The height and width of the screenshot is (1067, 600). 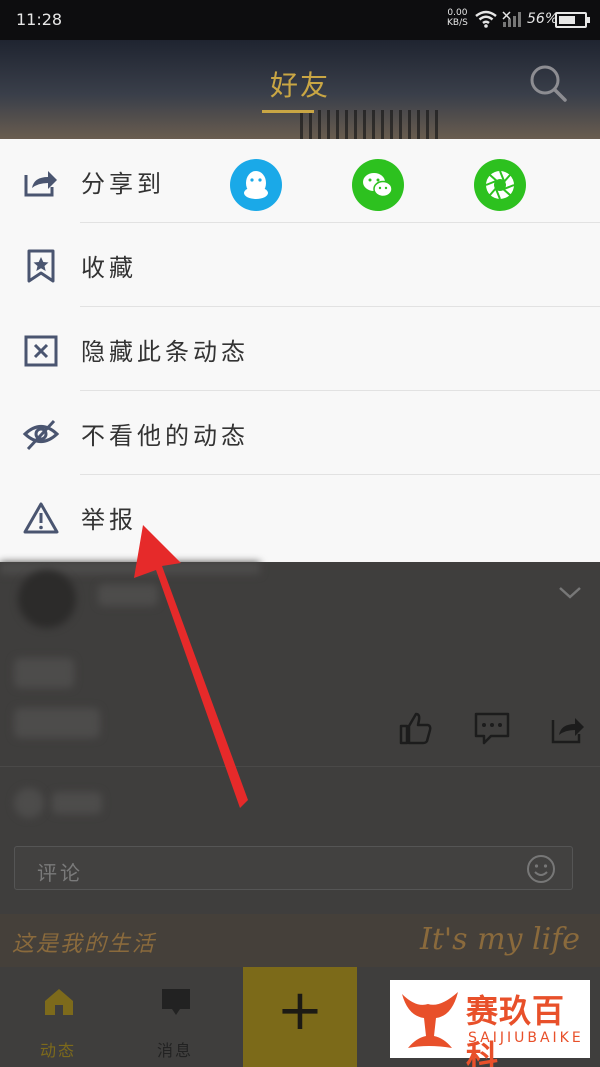 I want to click on search-icon, so click(x=548, y=83).